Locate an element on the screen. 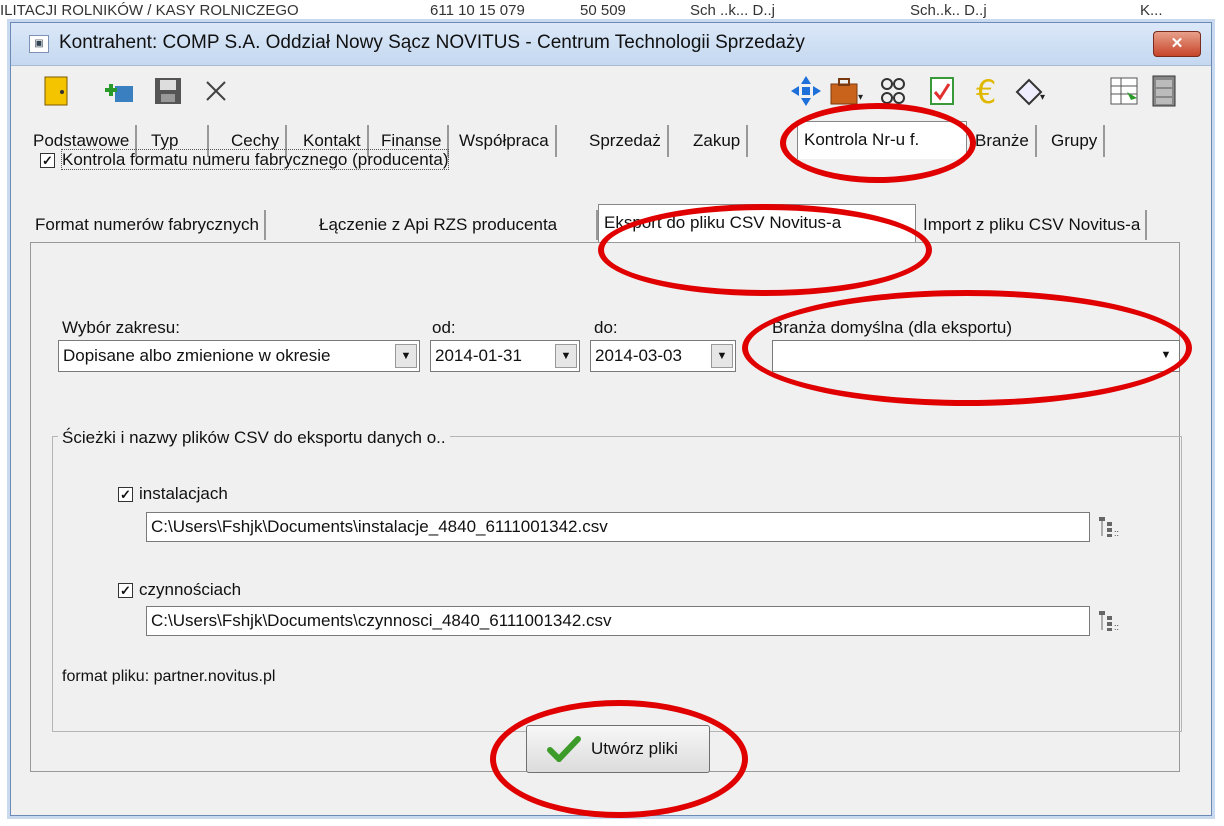  tag-icon: ▾ is located at coordinates (1030, 91).